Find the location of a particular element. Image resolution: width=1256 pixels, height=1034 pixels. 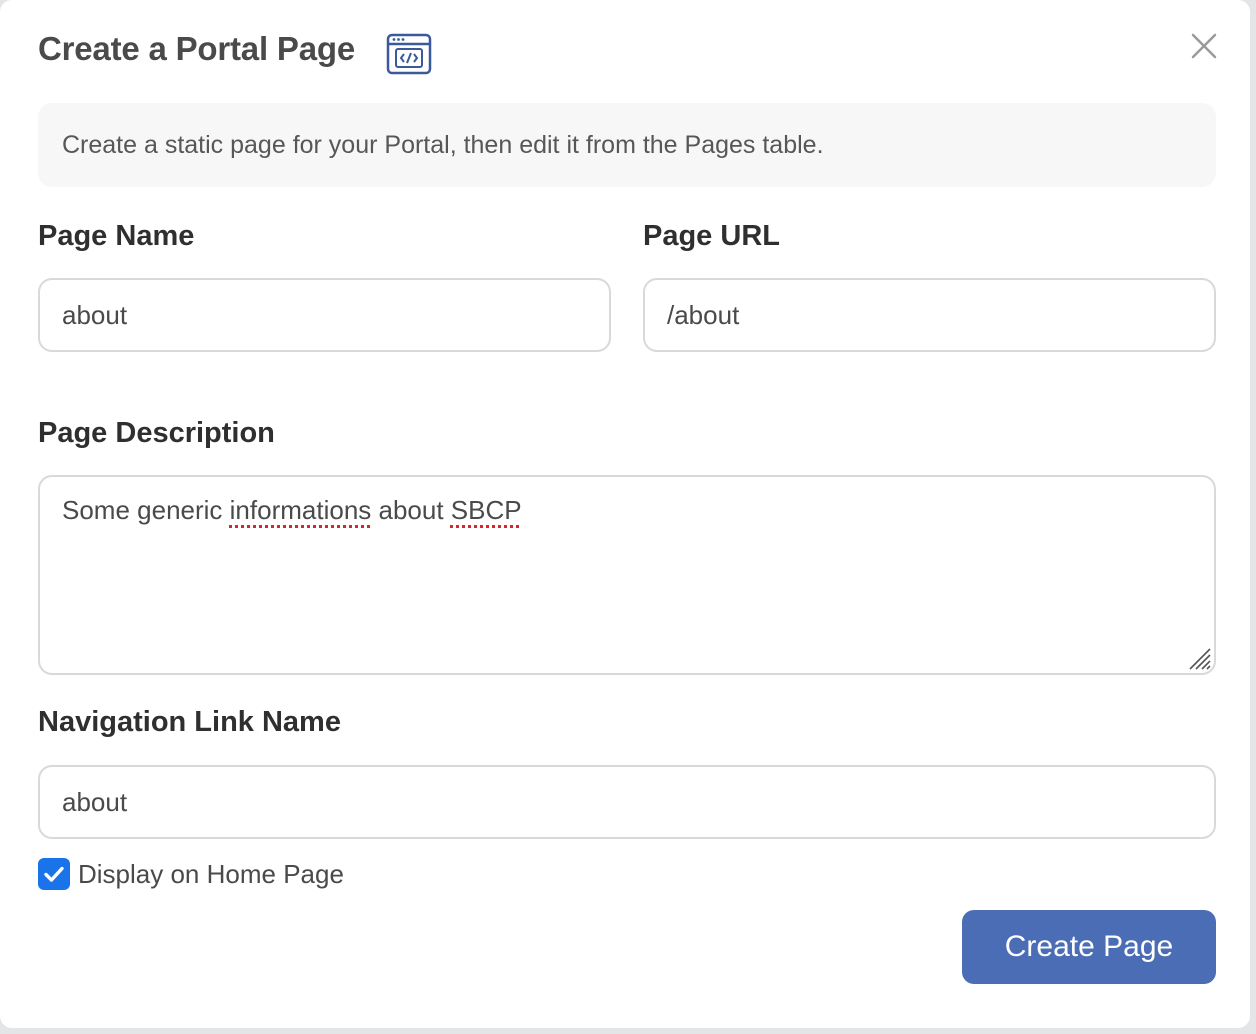

description-text-part: Some generic is located at coordinates (146, 510).